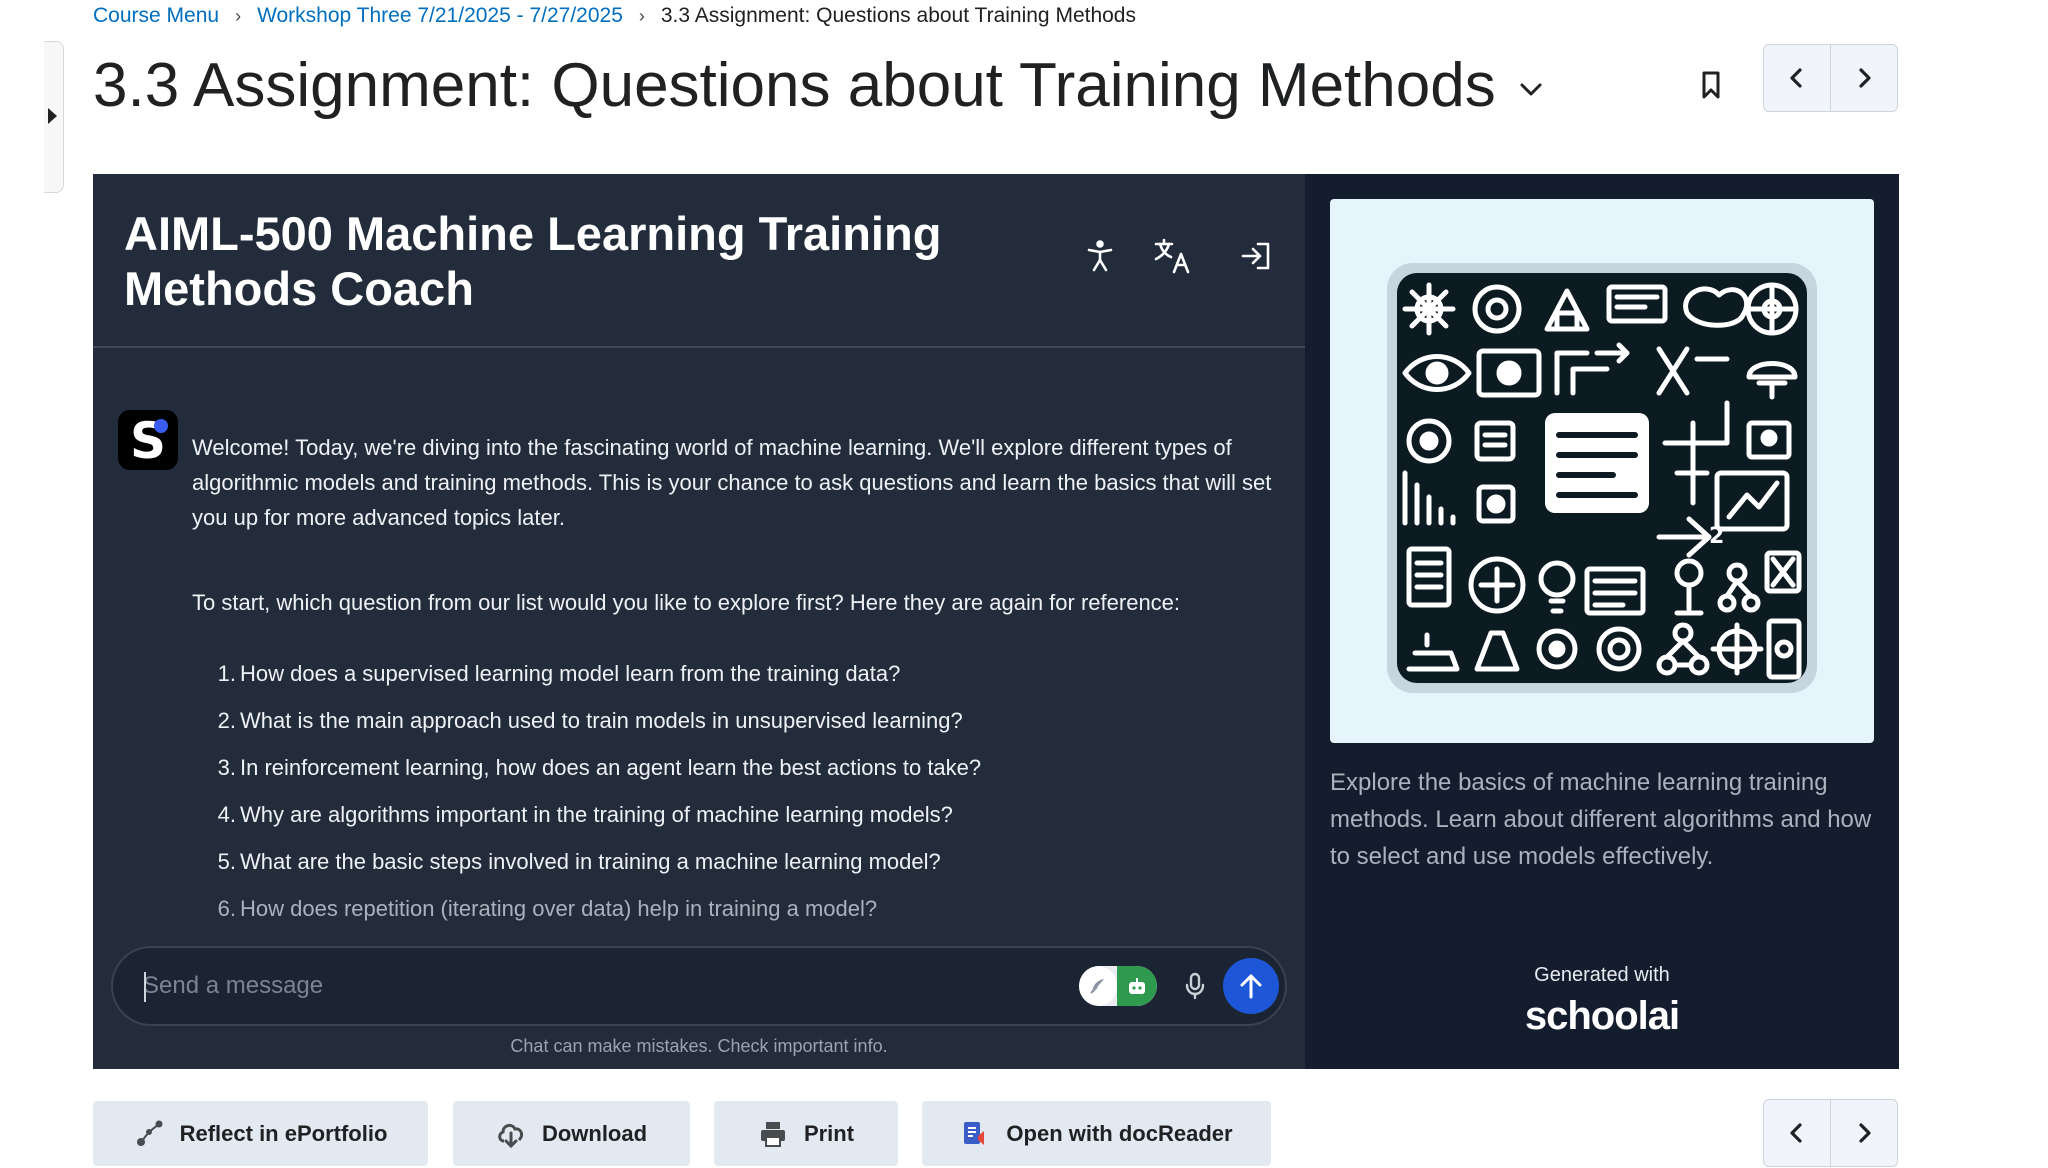 The width and height of the screenshot is (2048, 1168). I want to click on caret-right-icon, so click(52, 116).